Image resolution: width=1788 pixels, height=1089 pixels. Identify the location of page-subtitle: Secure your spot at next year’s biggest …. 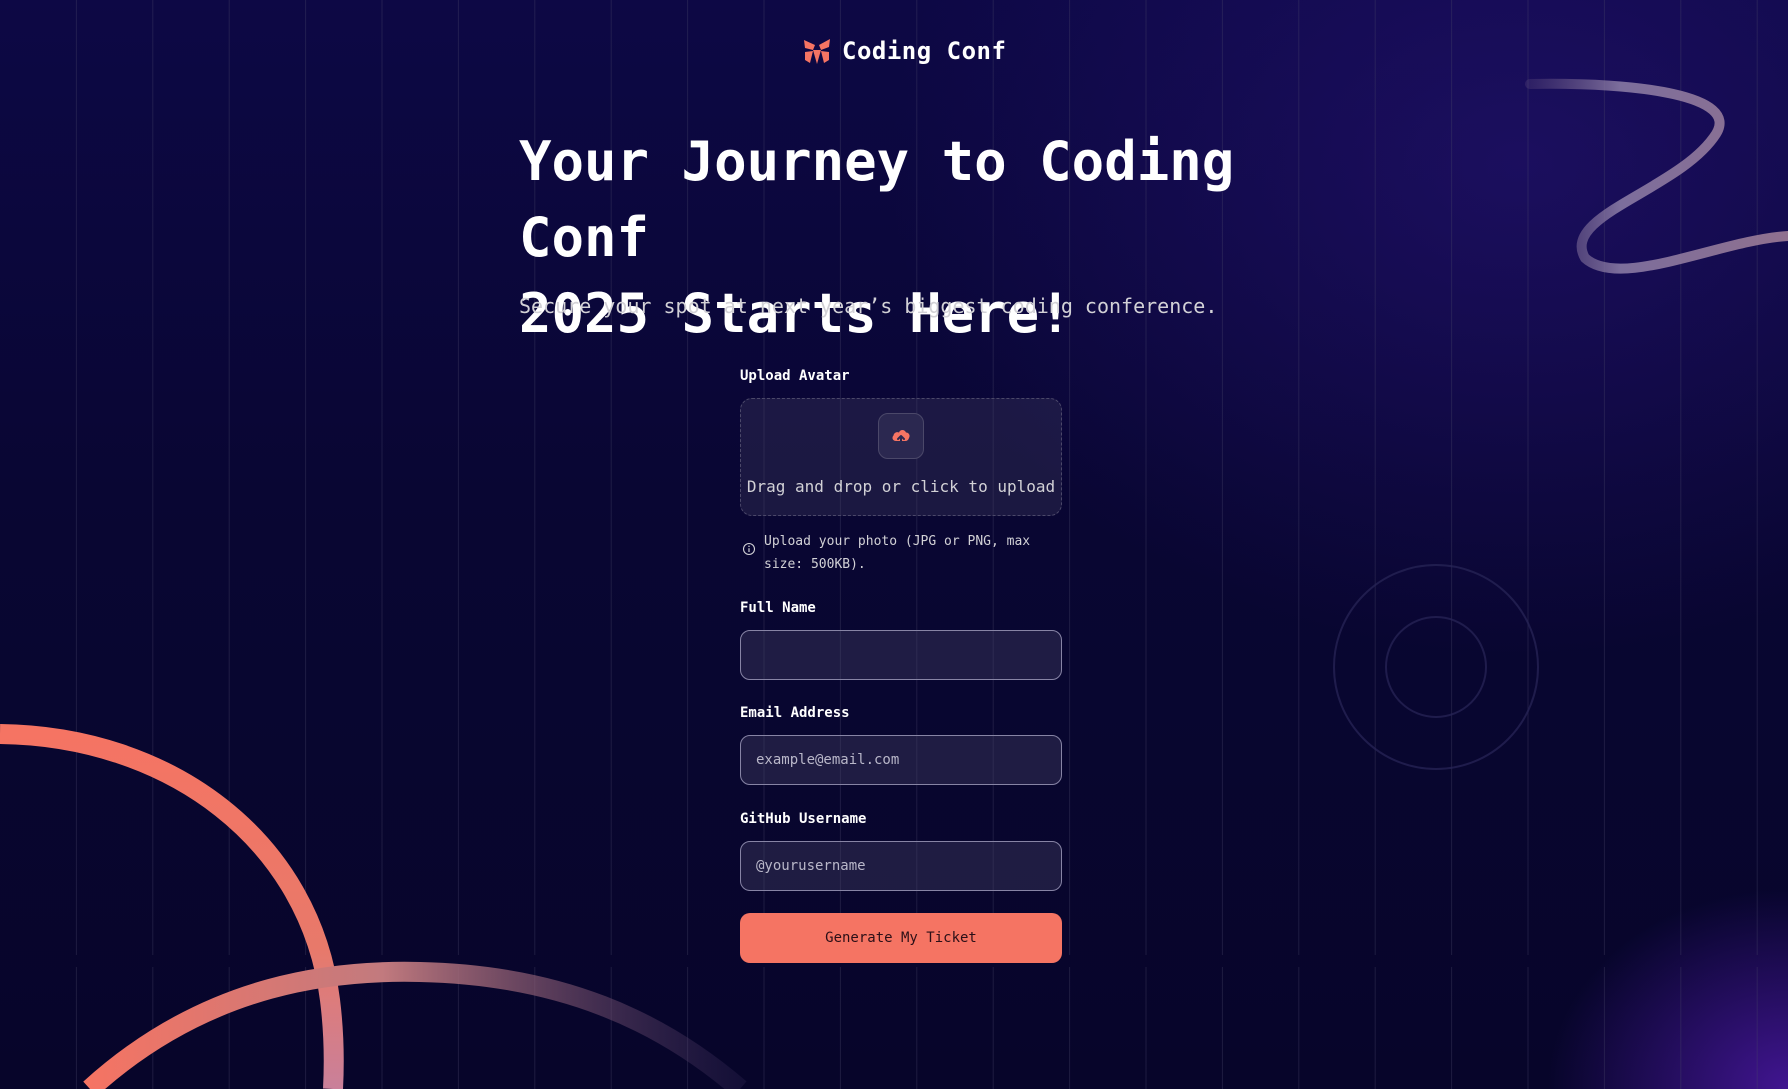
(868, 306).